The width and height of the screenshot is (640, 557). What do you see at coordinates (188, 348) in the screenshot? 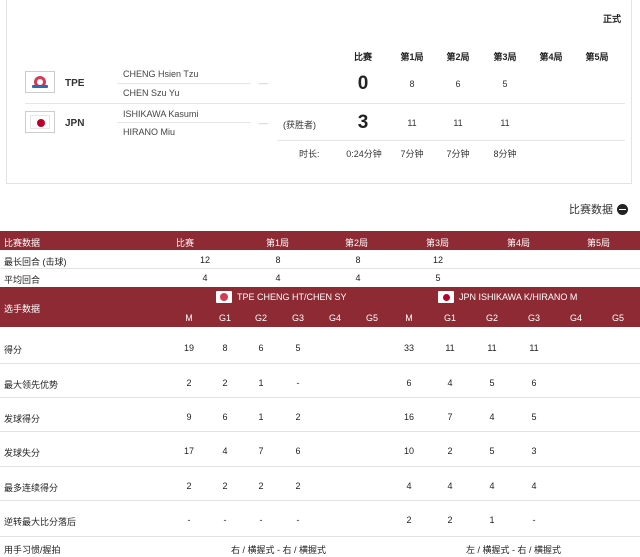
I see `player-stat-value: 19` at bounding box center [188, 348].